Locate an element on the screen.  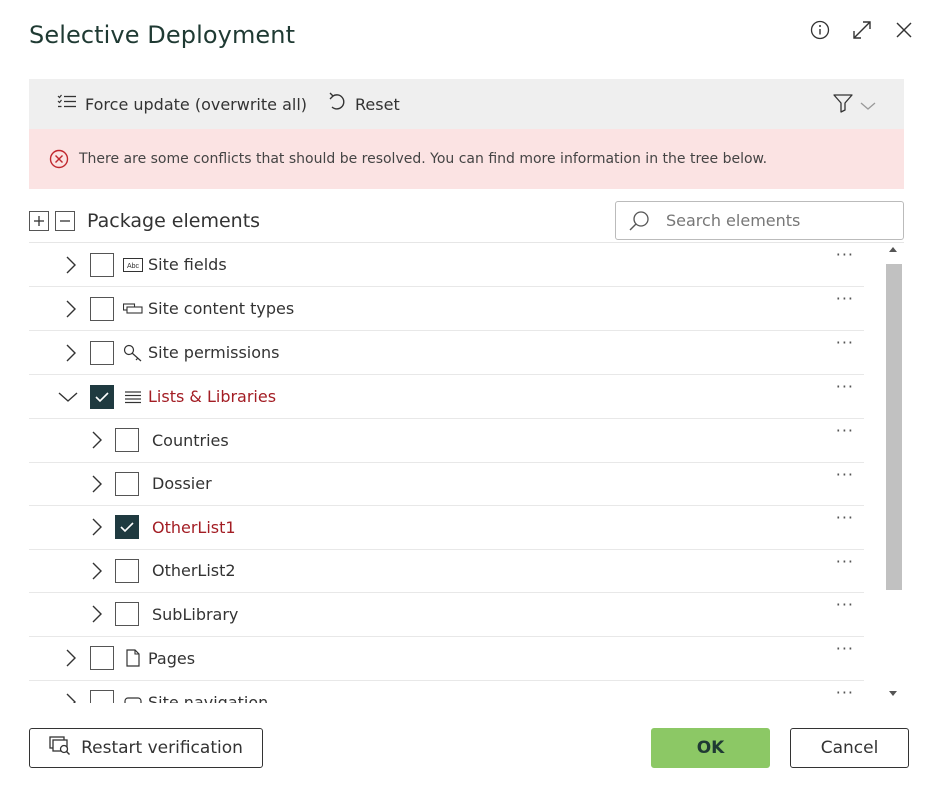
force-update-label: Force update (overwrite all) is located at coordinates (196, 104).